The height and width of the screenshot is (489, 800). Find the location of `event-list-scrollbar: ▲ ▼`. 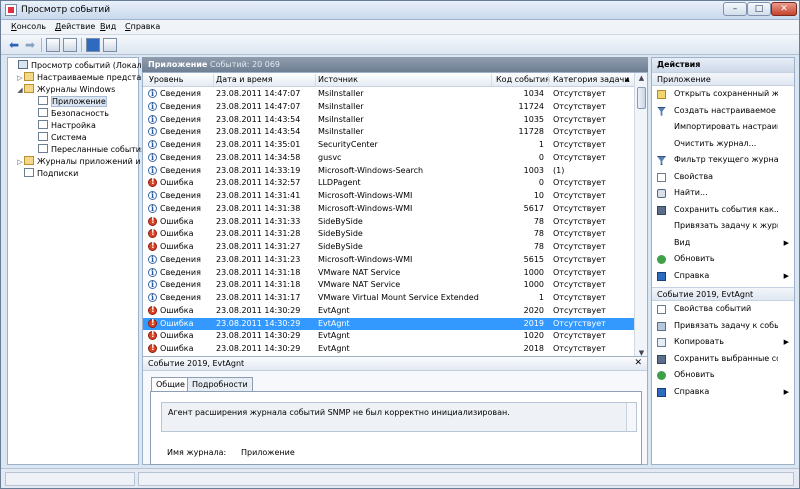

event-list-scrollbar: ▲ ▼ is located at coordinates (640, 217).